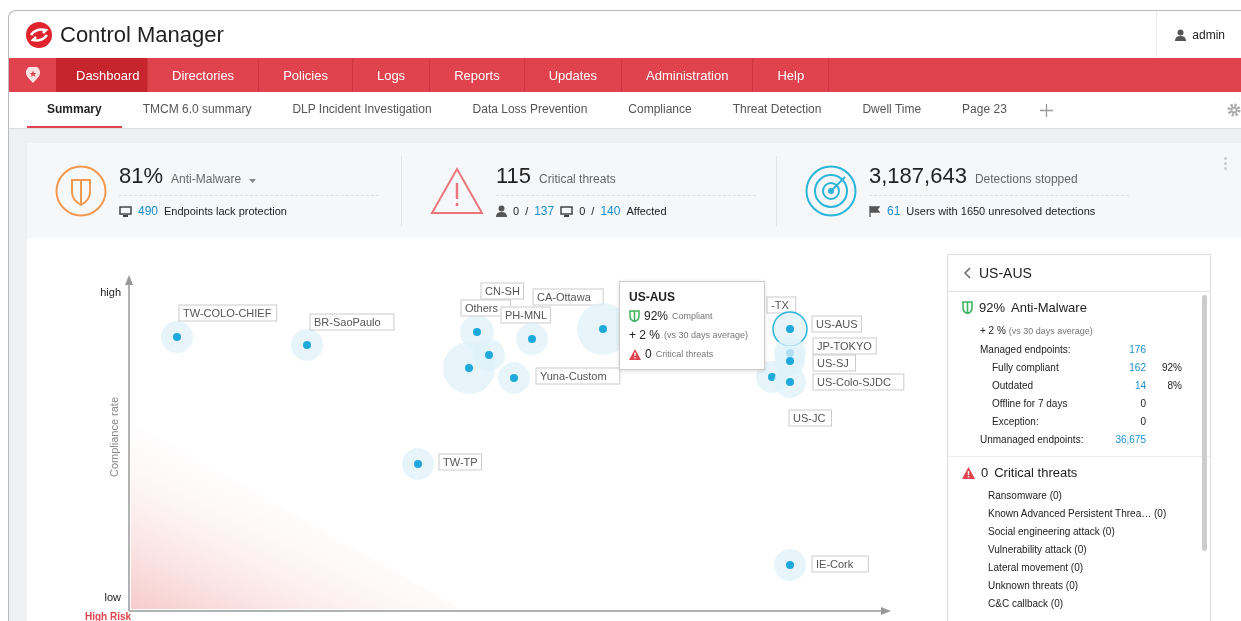 This screenshot has width=1241, height=621. Describe the element at coordinates (1049, 307) in the screenshot. I see `panel-malware-label: Anti-Malware` at that location.